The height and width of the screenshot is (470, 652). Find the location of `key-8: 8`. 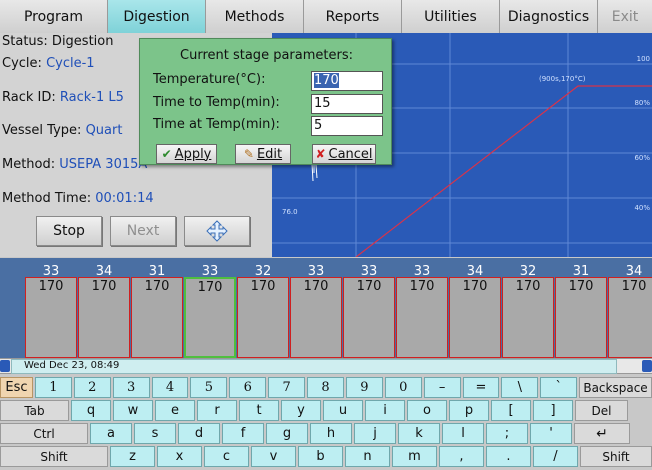

key-8: 8 is located at coordinates (325, 387).